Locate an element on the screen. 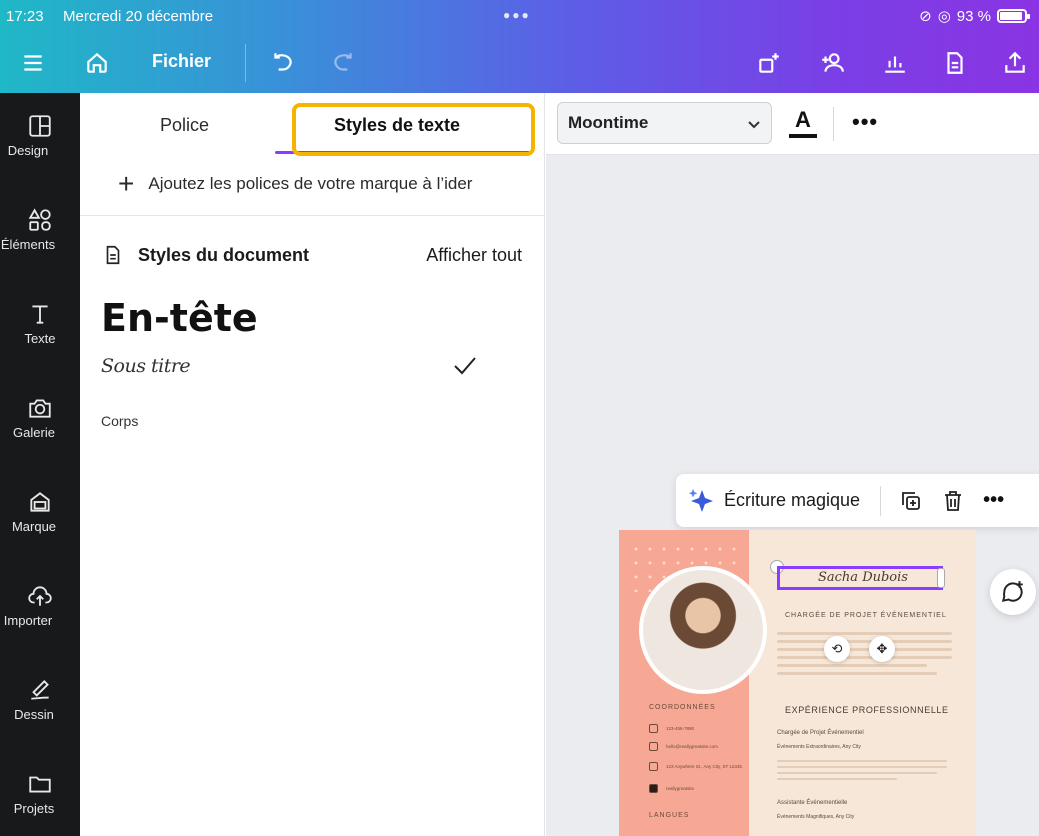 This screenshot has height=836, width=1039. rail-label: Dessin is located at coordinates (34, 714).